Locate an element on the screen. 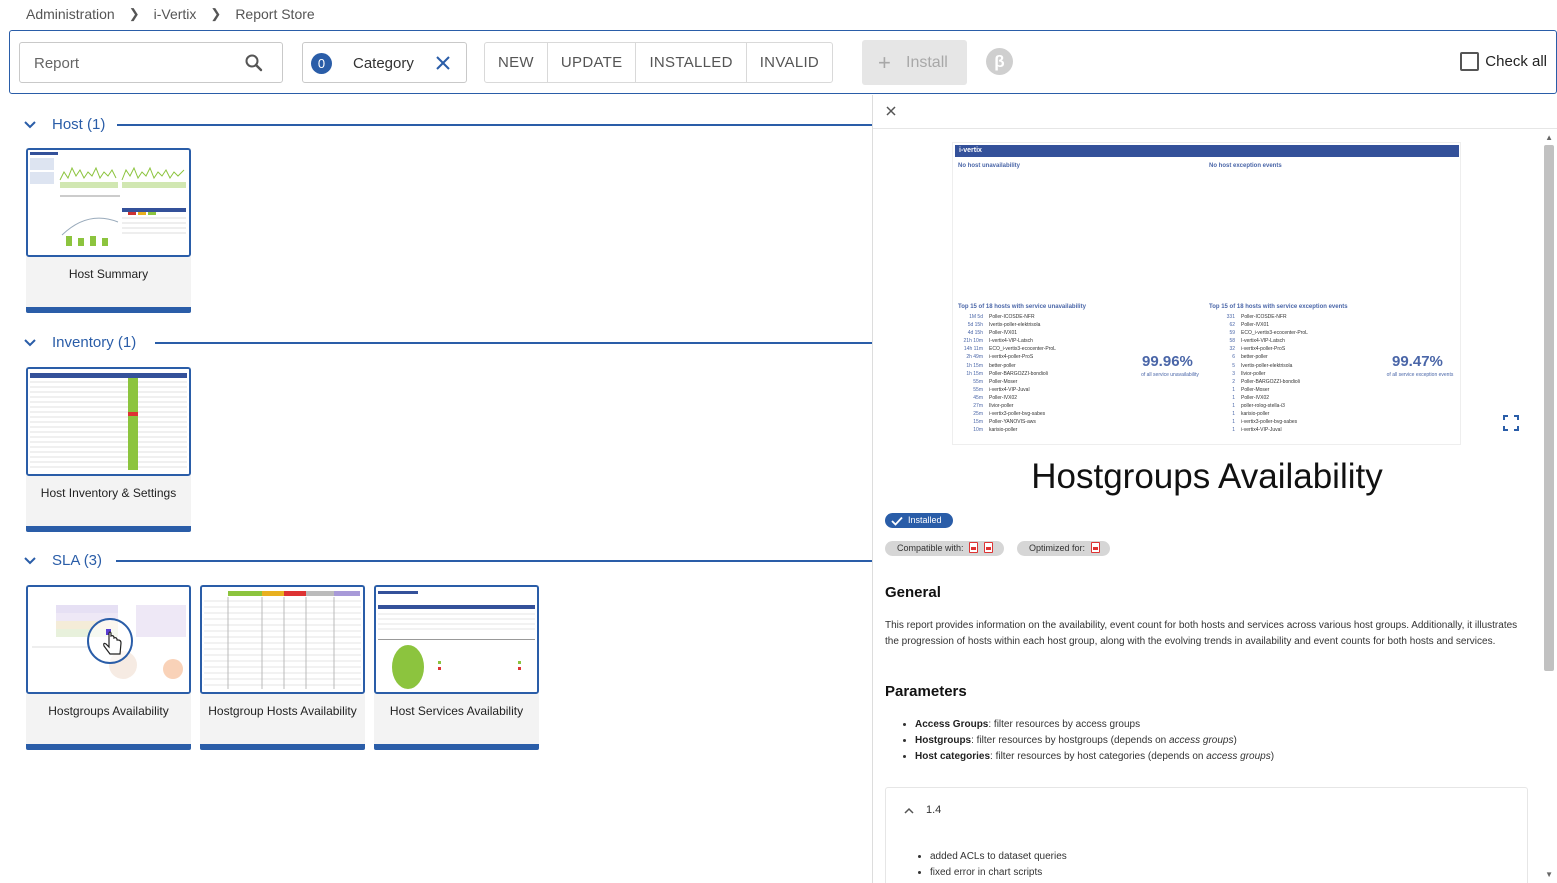 The height and width of the screenshot is (883, 1557). preview-pct-left: 99.96% is located at coordinates (1167, 361).